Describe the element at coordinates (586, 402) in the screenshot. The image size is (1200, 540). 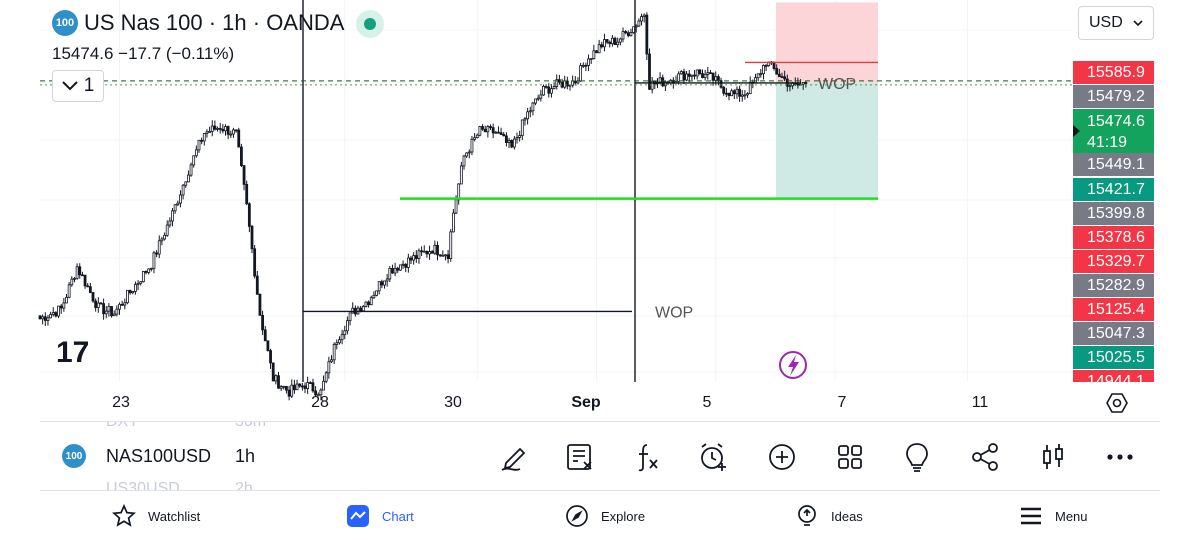
I see `time-label: Sep` at that location.